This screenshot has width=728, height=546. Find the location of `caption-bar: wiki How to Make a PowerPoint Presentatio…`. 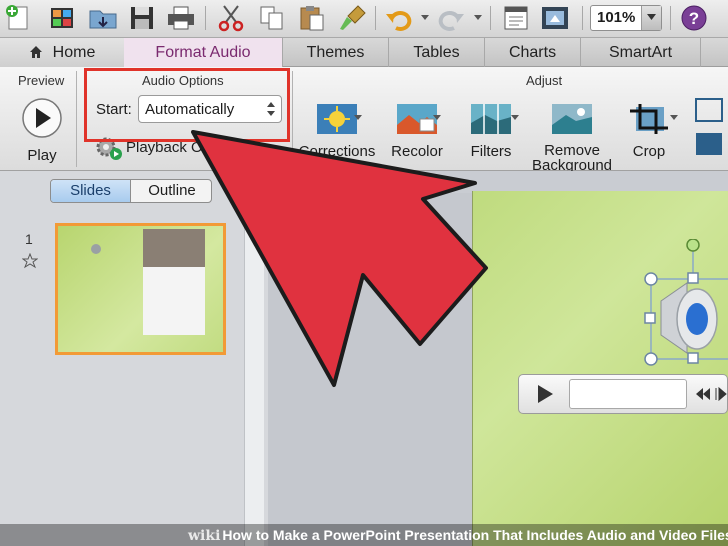

caption-bar: wiki How to Make a PowerPoint Presentatio… is located at coordinates (364, 535).